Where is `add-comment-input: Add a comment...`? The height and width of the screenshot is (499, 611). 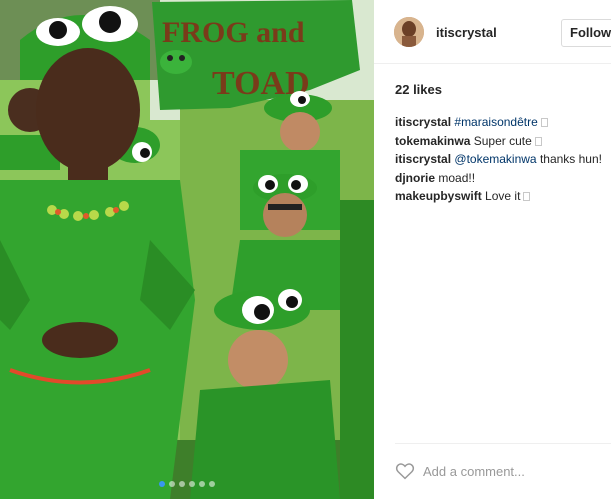 add-comment-input: Add a comment... is located at coordinates (474, 471).